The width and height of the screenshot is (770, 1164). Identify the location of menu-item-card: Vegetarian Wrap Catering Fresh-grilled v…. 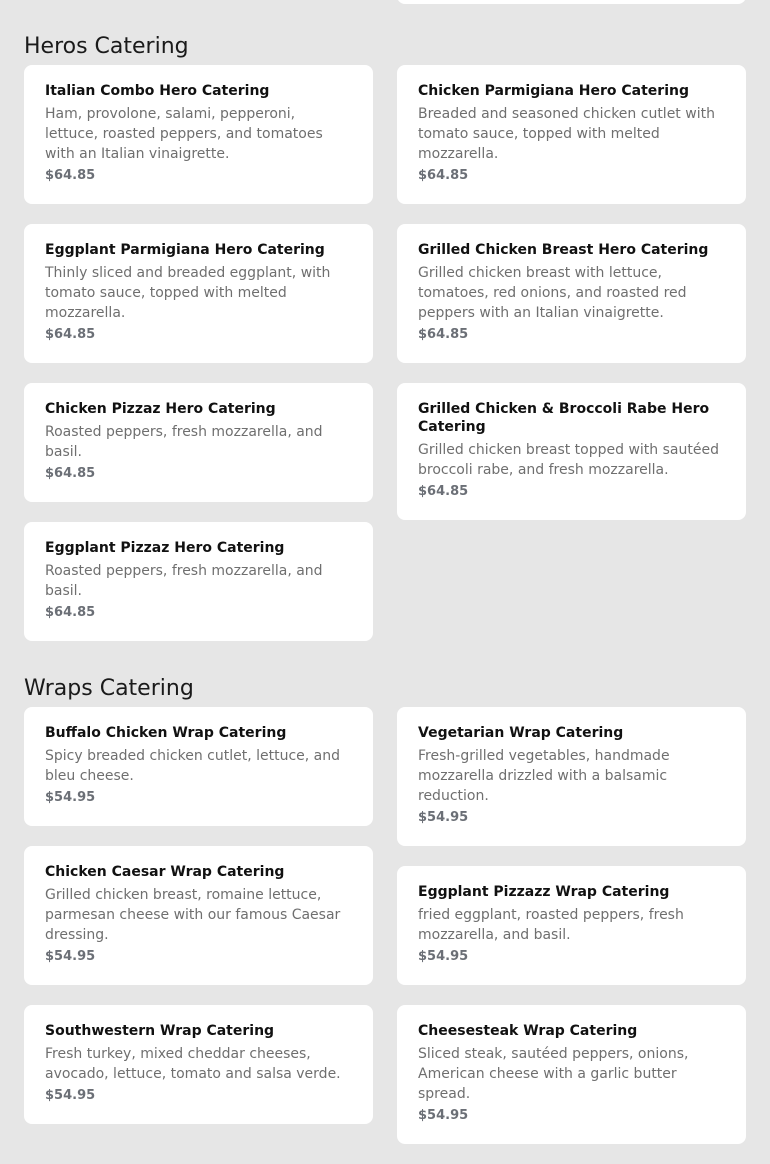
(571, 776).